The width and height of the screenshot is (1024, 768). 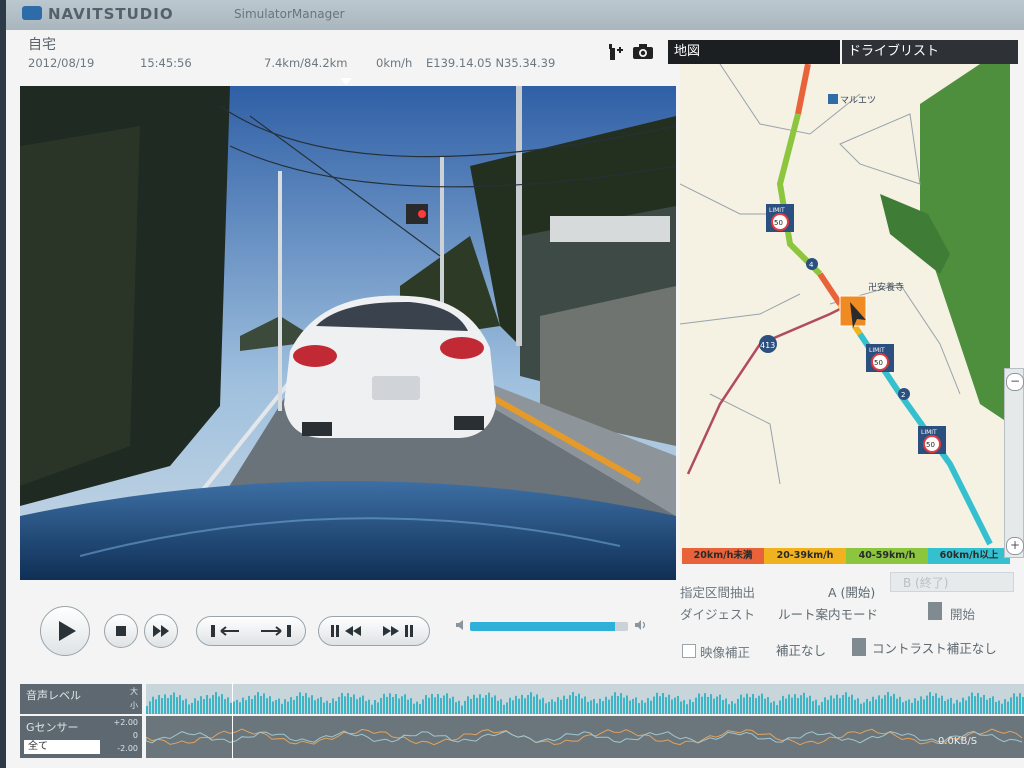 I want to click on audio-scale-high: 大, so click(x=134, y=691).